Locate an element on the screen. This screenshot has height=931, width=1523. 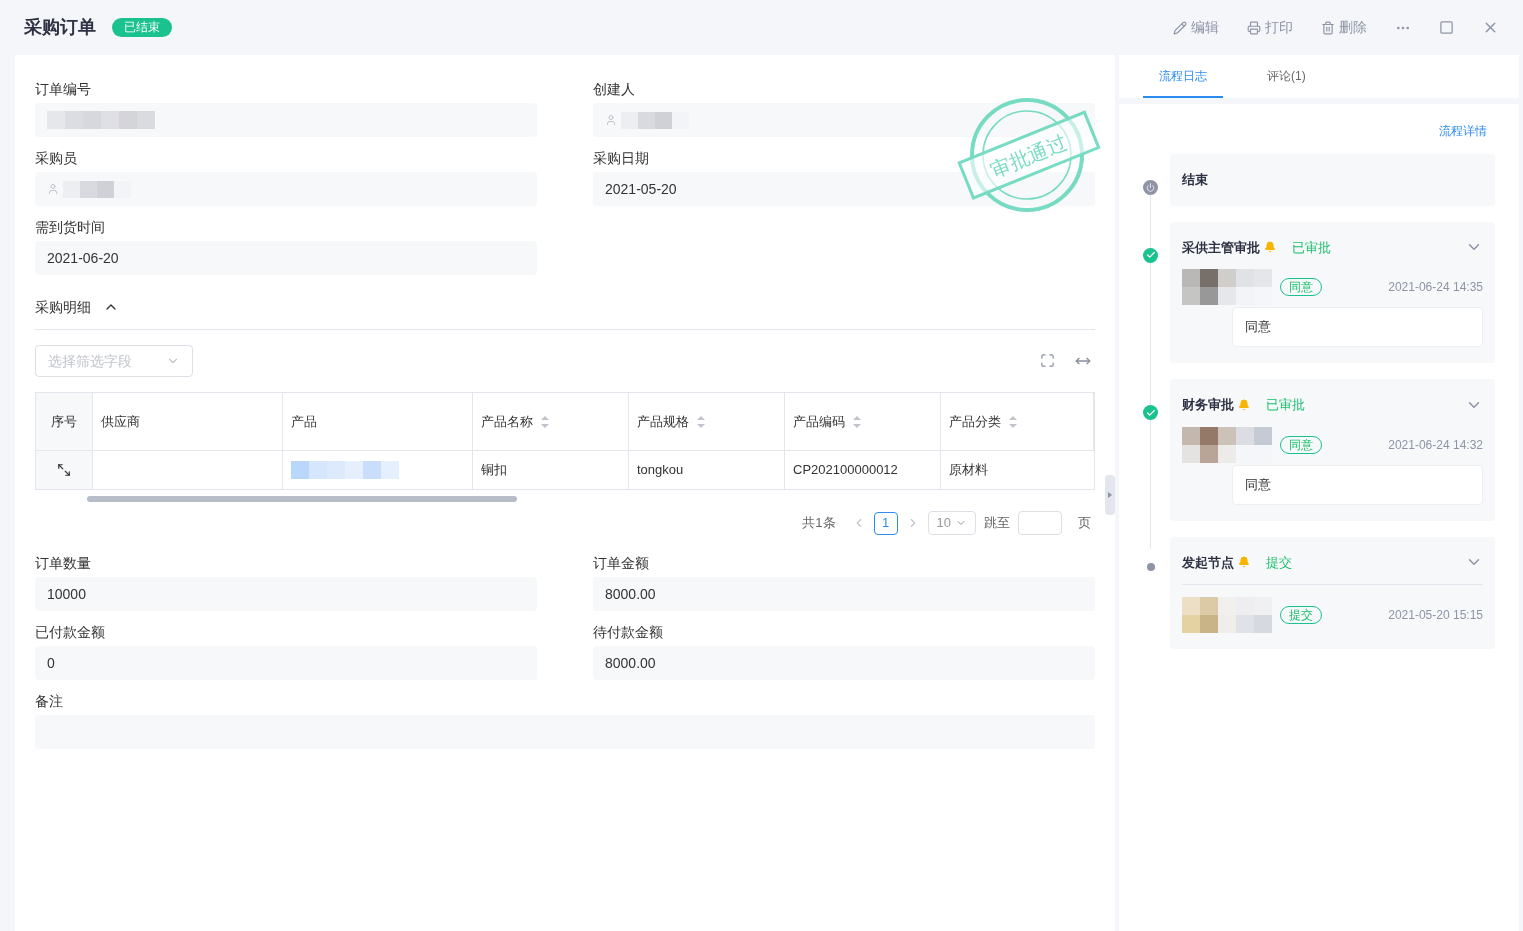
column-header: 产品编码 is located at coordinates (863, 421).